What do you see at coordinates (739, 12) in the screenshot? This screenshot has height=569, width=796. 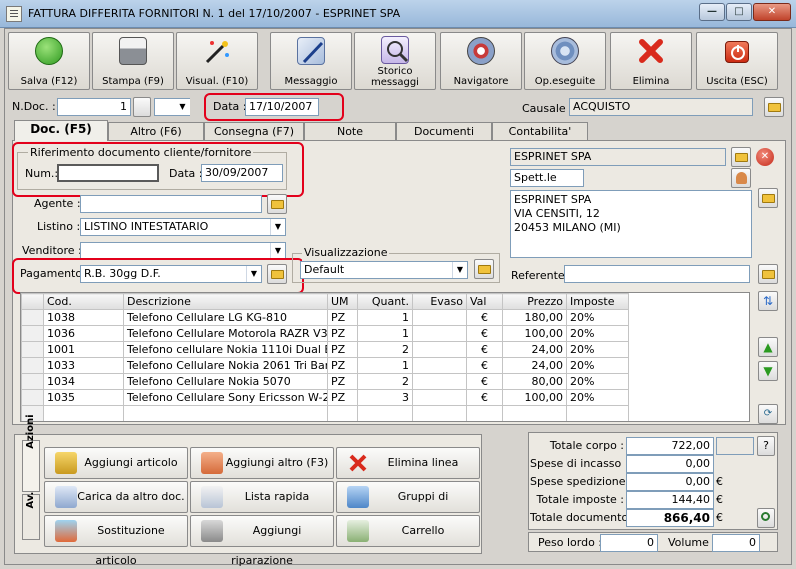 I see `maximize-button: □` at bounding box center [739, 12].